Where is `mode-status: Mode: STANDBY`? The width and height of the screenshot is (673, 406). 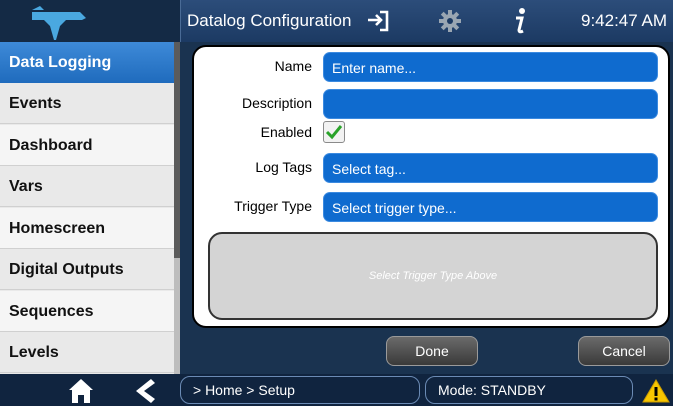
mode-status: Mode: STANDBY is located at coordinates (529, 390).